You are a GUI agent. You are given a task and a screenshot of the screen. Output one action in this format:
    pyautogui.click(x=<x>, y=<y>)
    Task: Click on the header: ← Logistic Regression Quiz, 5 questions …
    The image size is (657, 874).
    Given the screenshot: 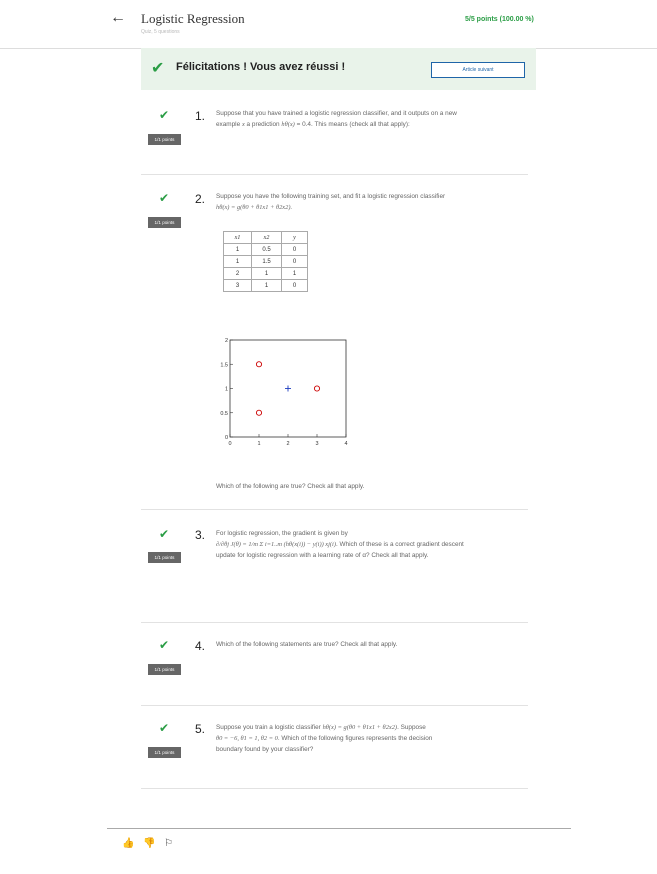 What is the action you would take?
    pyautogui.click(x=328, y=24)
    